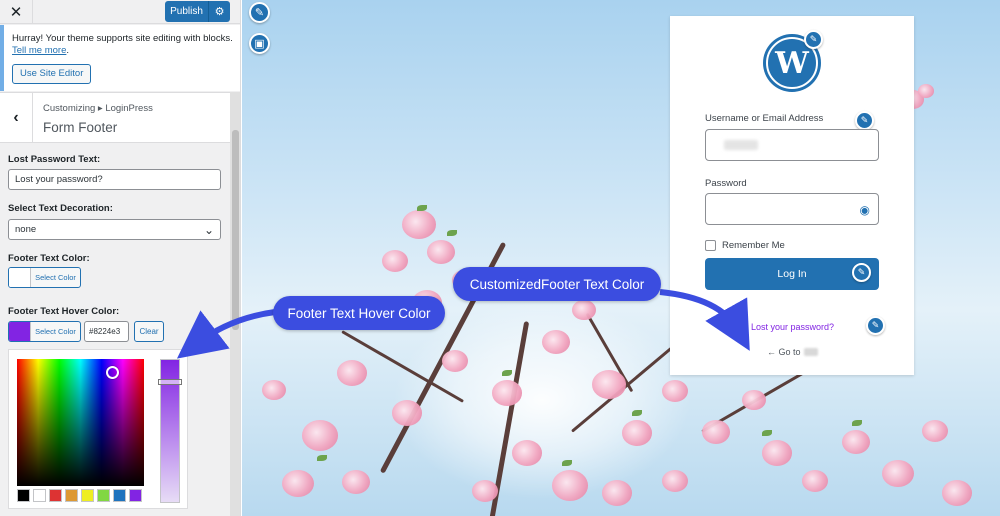 The image size is (1000, 516). Describe the element at coordinates (792, 209) in the screenshot. I see `password-input: ◉` at that location.